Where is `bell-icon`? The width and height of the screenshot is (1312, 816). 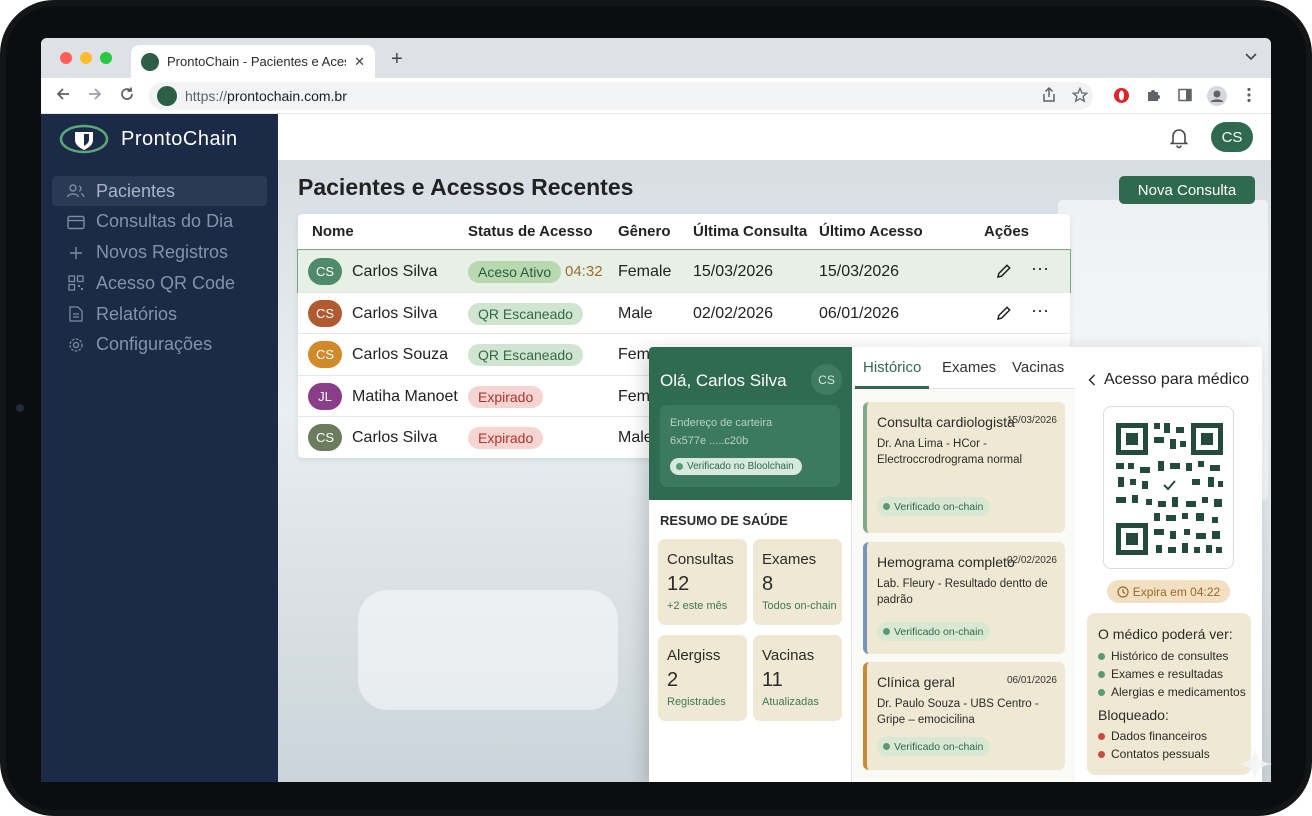 bell-icon is located at coordinates (1179, 137).